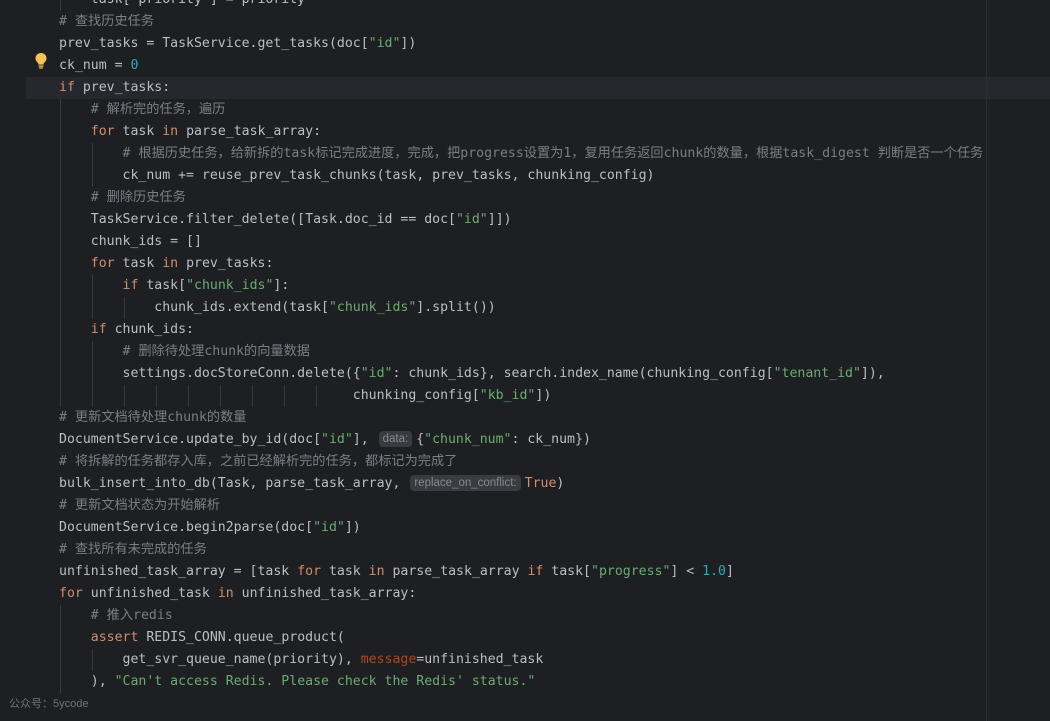 This screenshot has height=721, width=1050. I want to click on code-line: # 删除历史任务, so click(538, 198).